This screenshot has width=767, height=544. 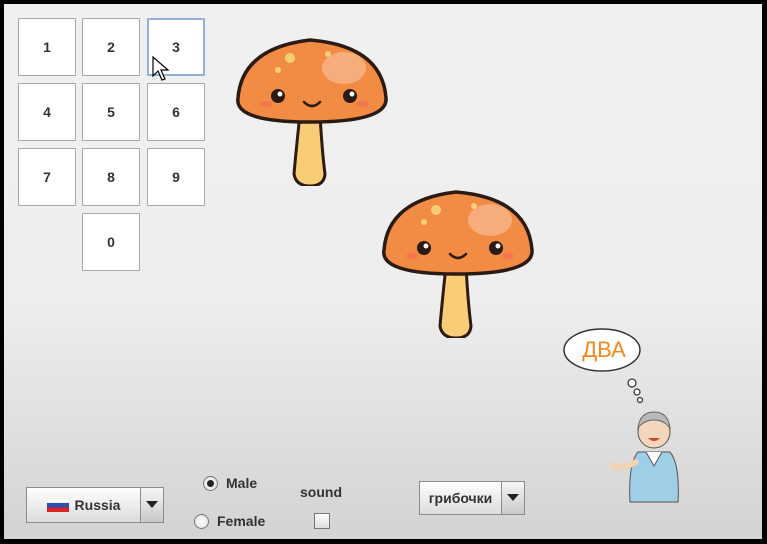 What do you see at coordinates (47, 112) in the screenshot?
I see `key-4: 4` at bounding box center [47, 112].